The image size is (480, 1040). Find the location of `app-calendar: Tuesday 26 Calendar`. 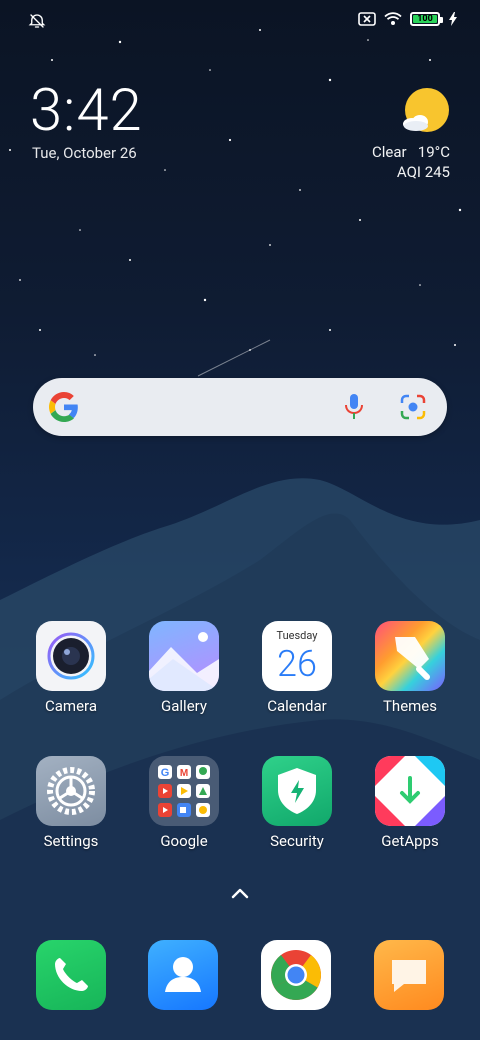

app-calendar: Tuesday 26 Calendar is located at coordinates (297, 668).